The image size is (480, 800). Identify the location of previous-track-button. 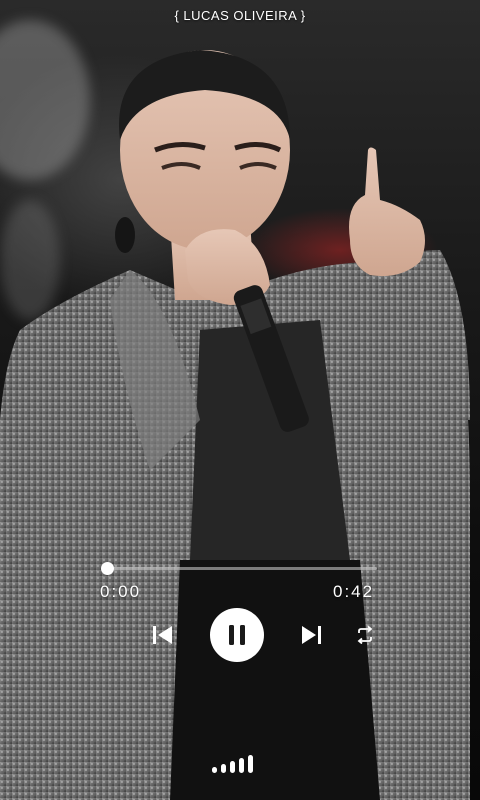
(163, 635).